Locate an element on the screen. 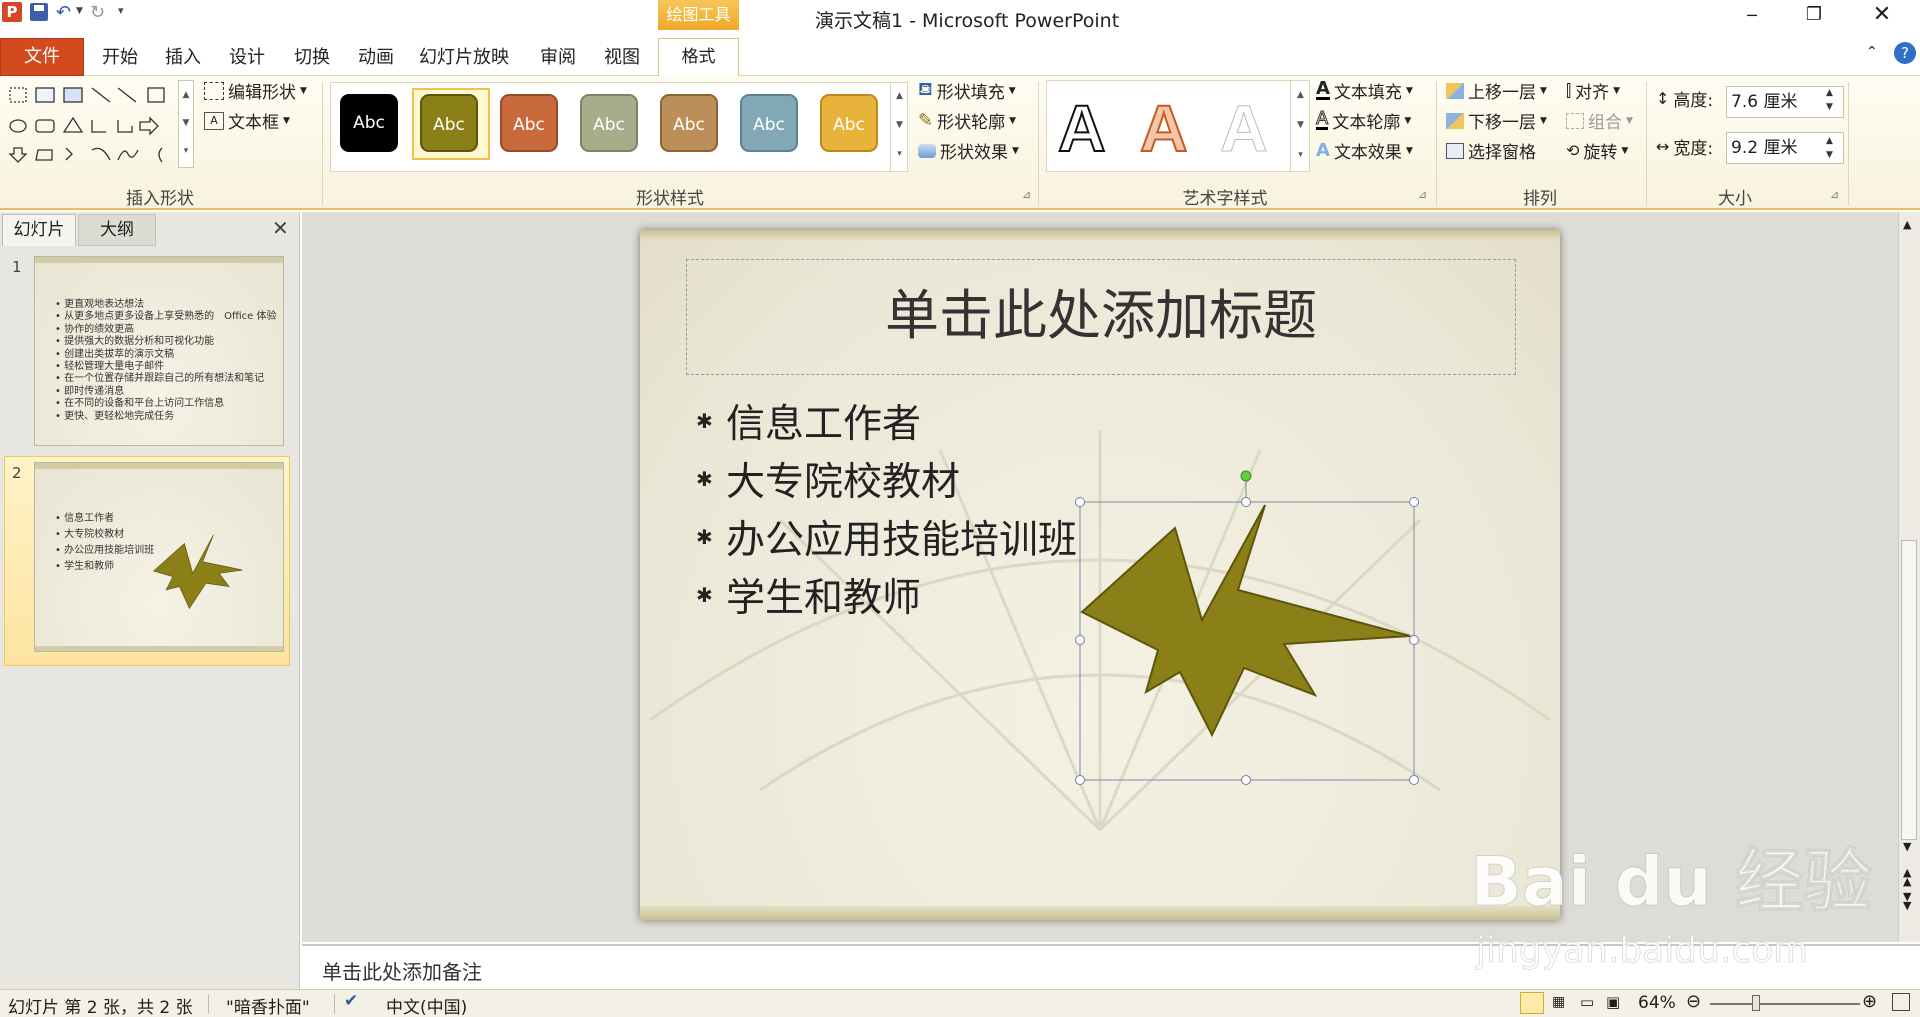 The image size is (1920, 1017). wordart-style-3: A is located at coordinates (1244, 128).